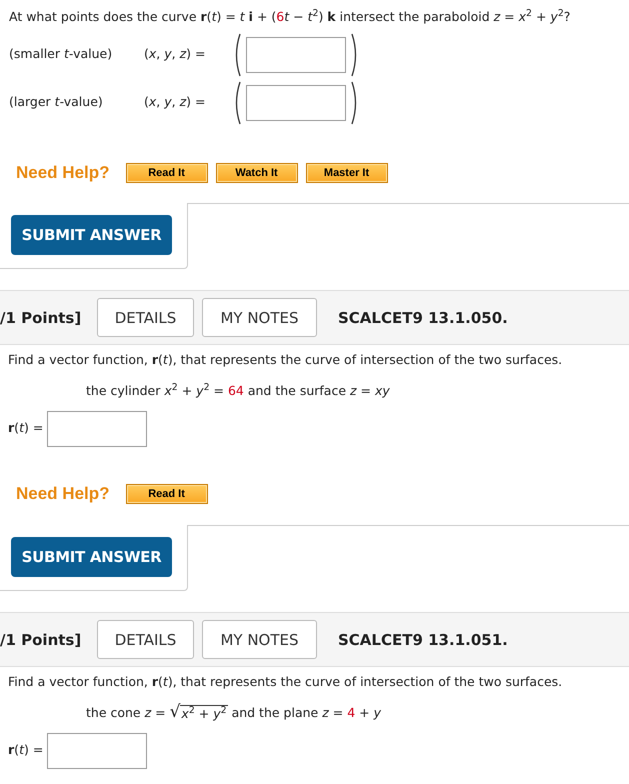 This screenshot has width=629, height=784. I want to click on answer-label: (larger t-value), so click(56, 102).